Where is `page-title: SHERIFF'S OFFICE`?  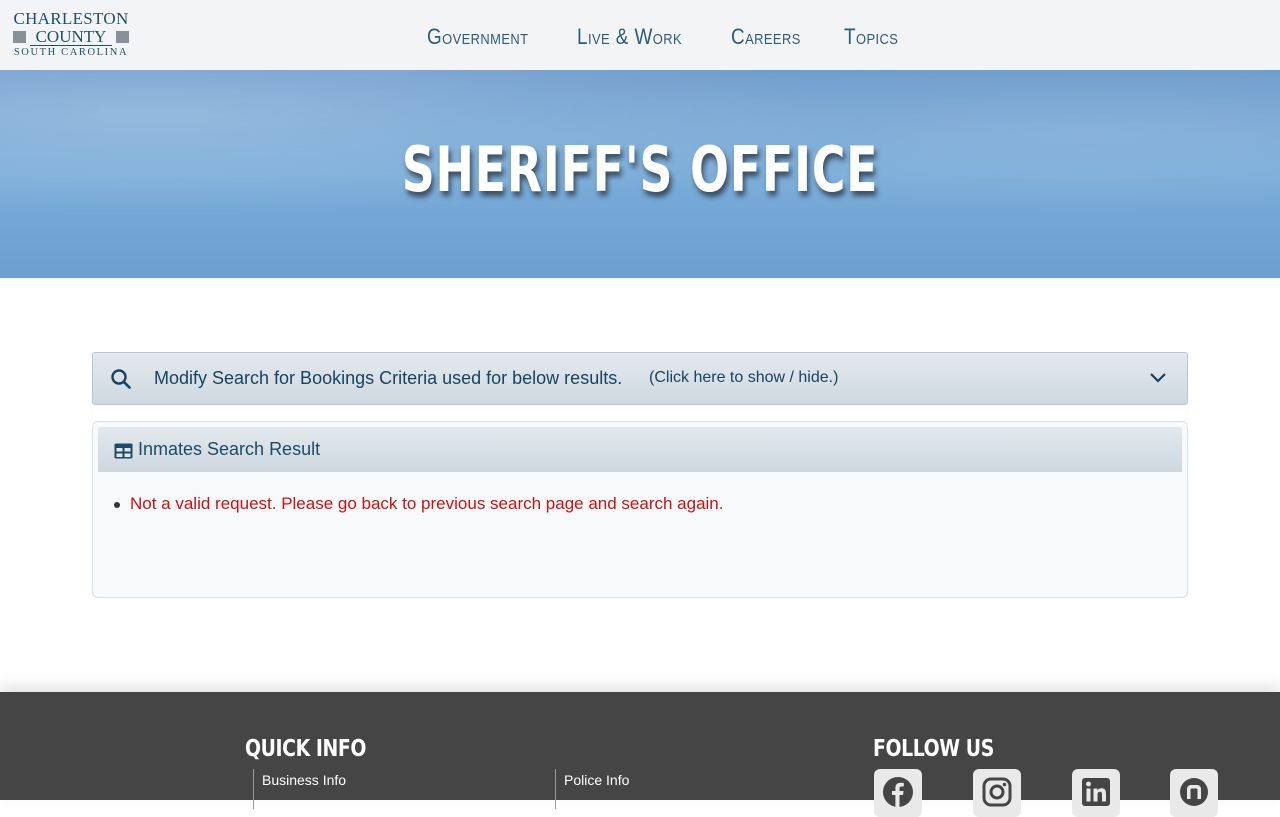
page-title: SHERIFF'S OFFICE is located at coordinates (640, 170).